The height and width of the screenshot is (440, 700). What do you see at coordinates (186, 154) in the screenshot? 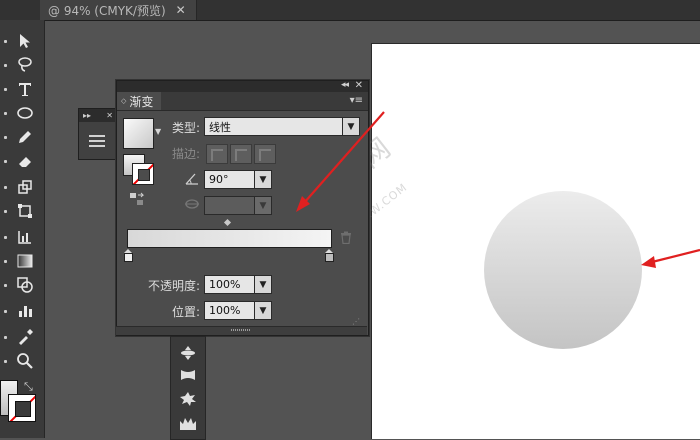
I see `stroke-label: 描边:` at bounding box center [186, 154].